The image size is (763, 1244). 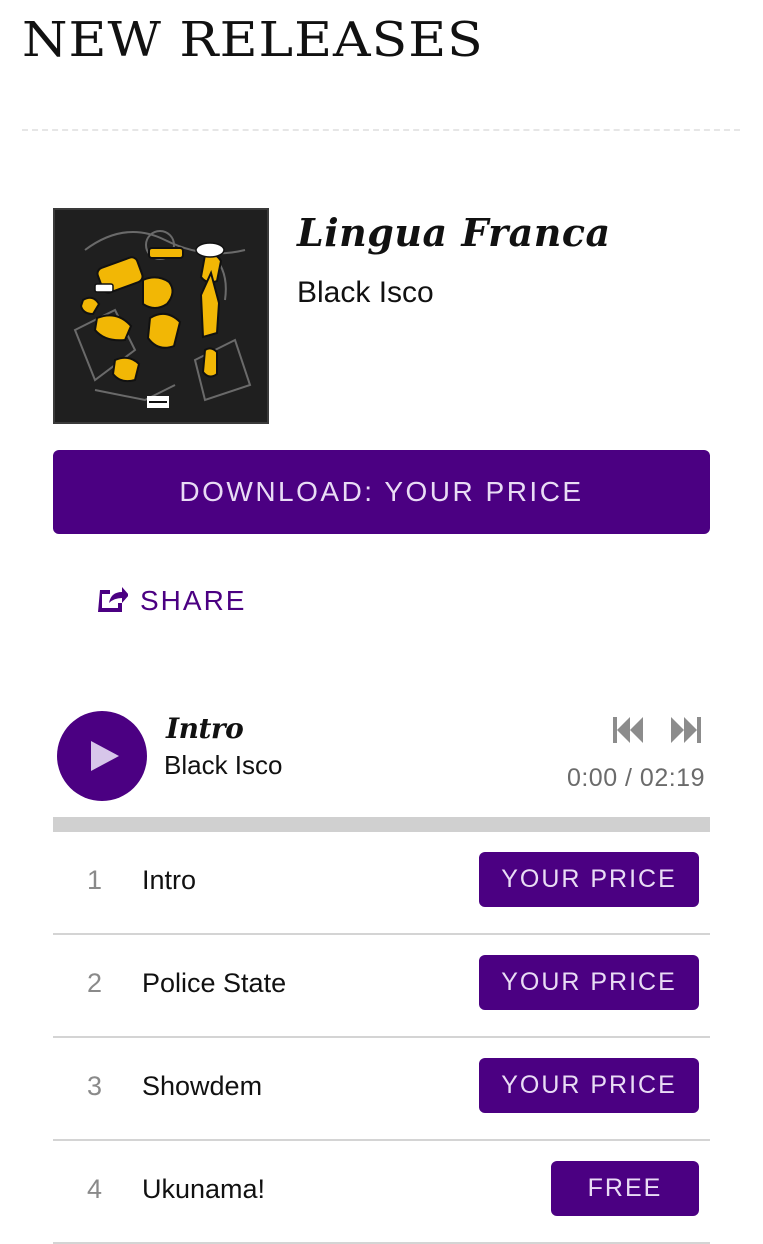 I want to click on track-title: Police State, so click(x=214, y=983).